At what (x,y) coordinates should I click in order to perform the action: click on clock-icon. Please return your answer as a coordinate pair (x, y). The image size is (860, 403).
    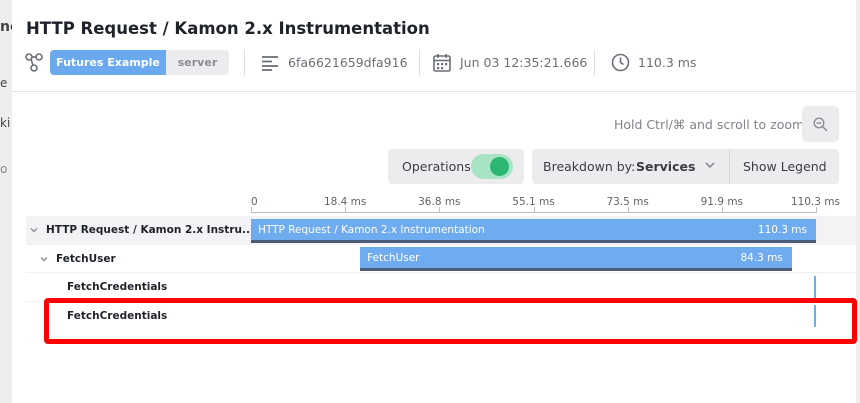
    Looking at the image, I should click on (620, 62).